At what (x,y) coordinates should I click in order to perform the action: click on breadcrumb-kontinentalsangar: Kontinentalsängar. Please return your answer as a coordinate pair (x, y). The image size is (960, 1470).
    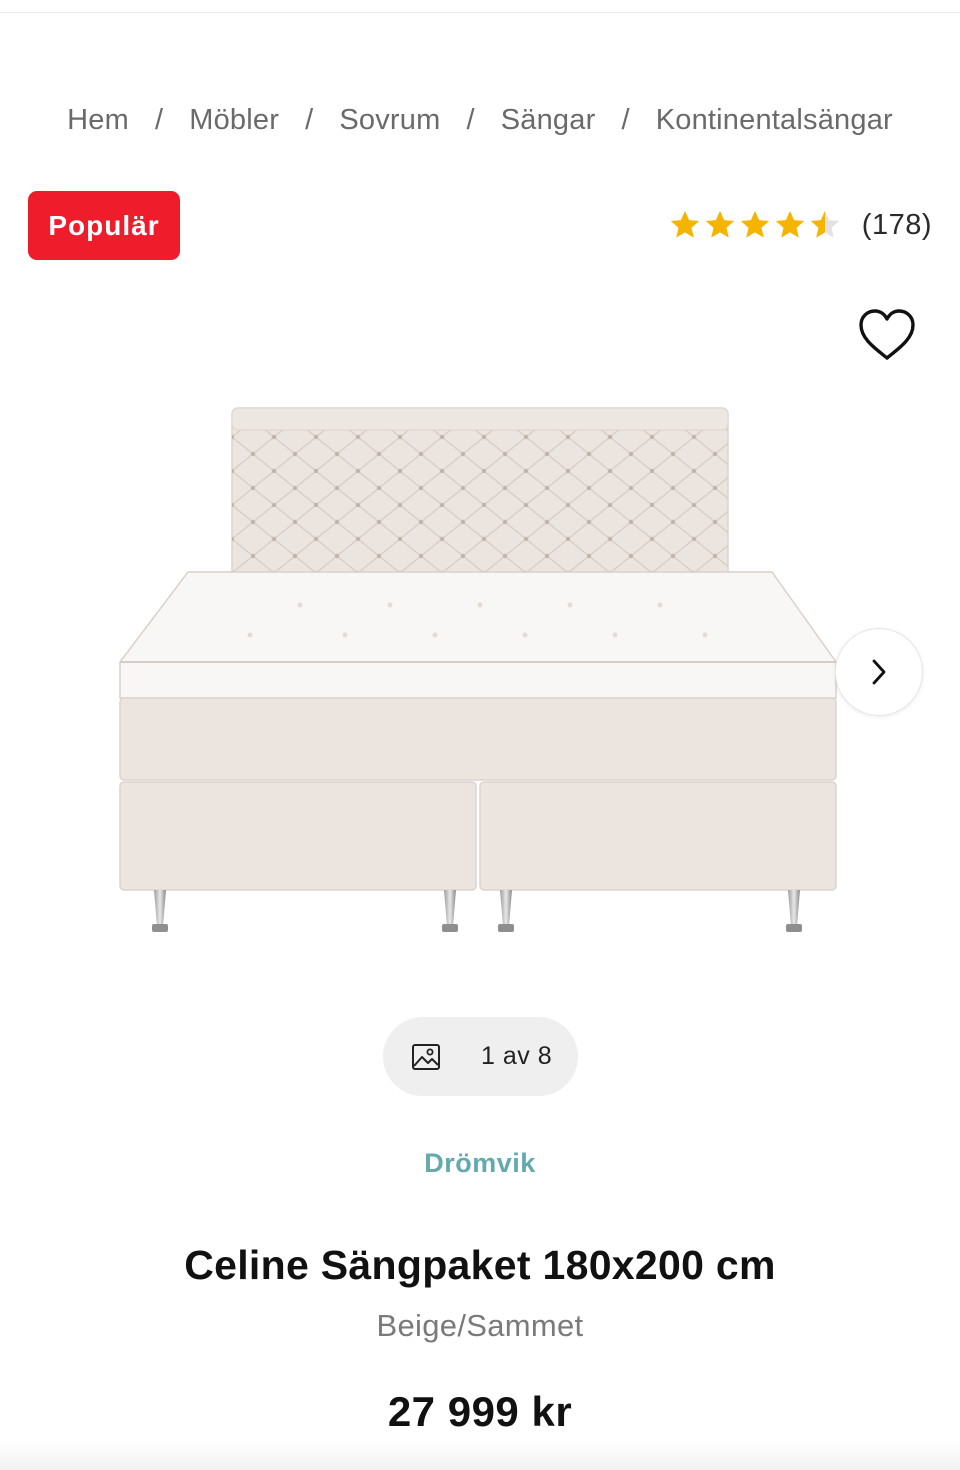
    Looking at the image, I should click on (774, 120).